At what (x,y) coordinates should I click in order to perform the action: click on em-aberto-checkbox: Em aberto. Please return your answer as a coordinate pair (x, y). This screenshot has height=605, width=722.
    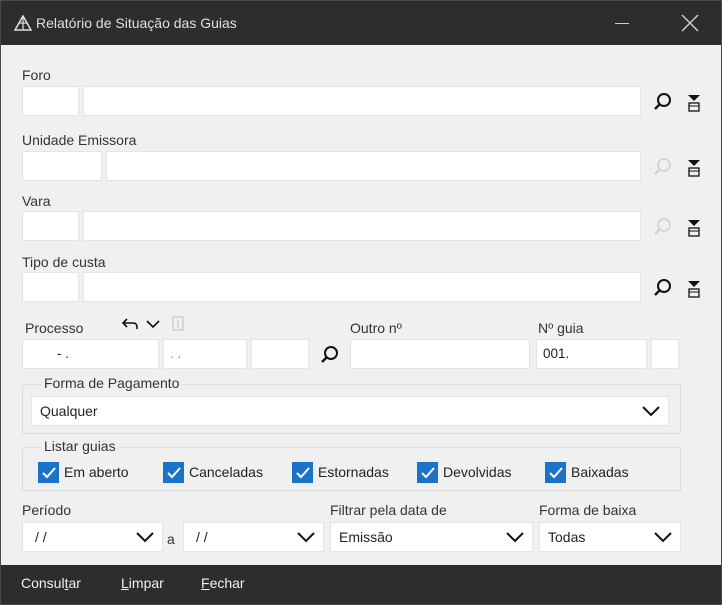
    Looking at the image, I should click on (83, 472).